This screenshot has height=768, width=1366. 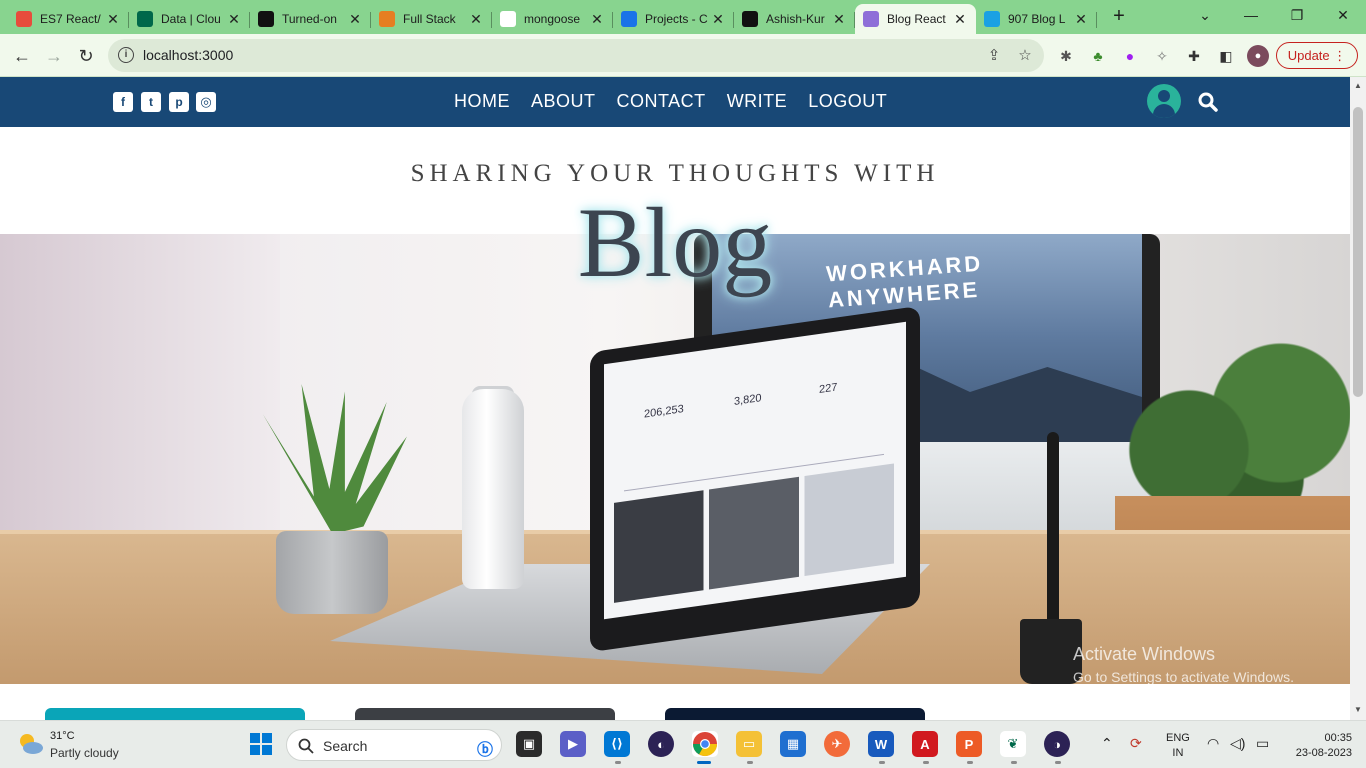 I want to click on update-button: Update ⋮, so click(x=1317, y=55).